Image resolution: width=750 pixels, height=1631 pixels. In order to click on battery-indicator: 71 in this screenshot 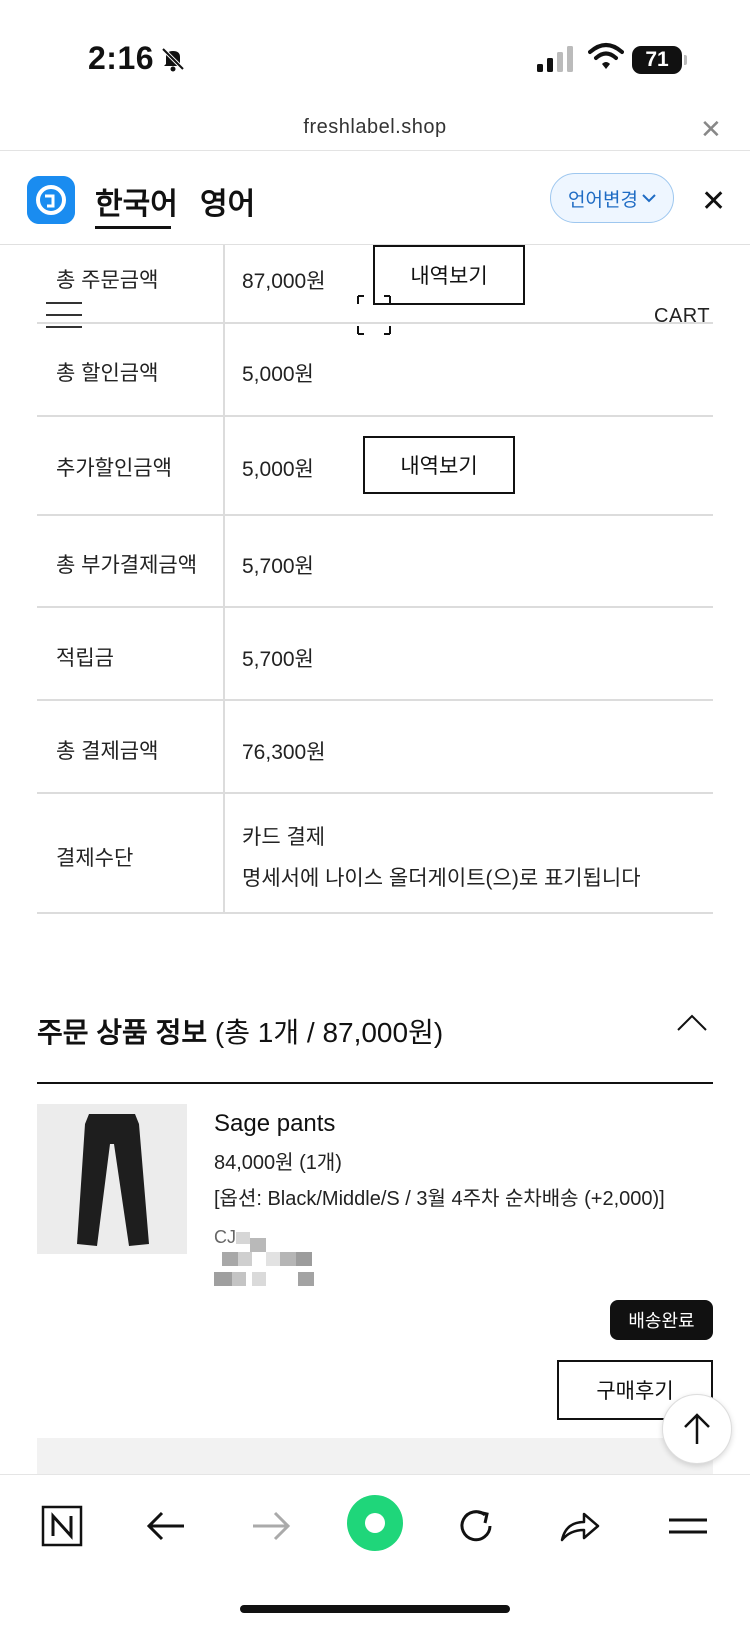, I will do `click(659, 60)`.